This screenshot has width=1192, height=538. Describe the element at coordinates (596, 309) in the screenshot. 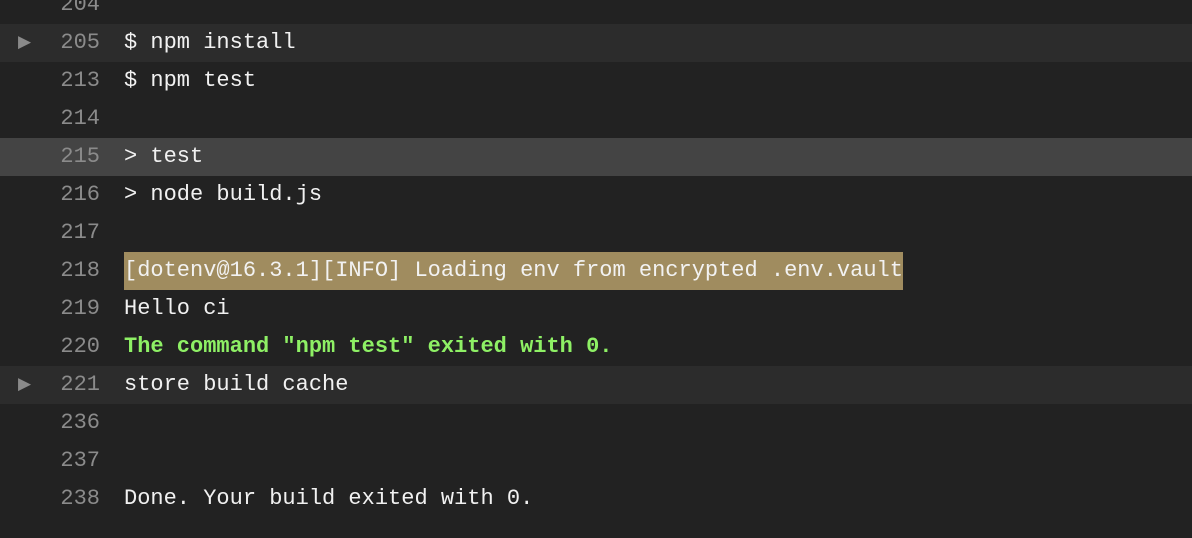

I see `log-line: 219 Hello ci` at that location.